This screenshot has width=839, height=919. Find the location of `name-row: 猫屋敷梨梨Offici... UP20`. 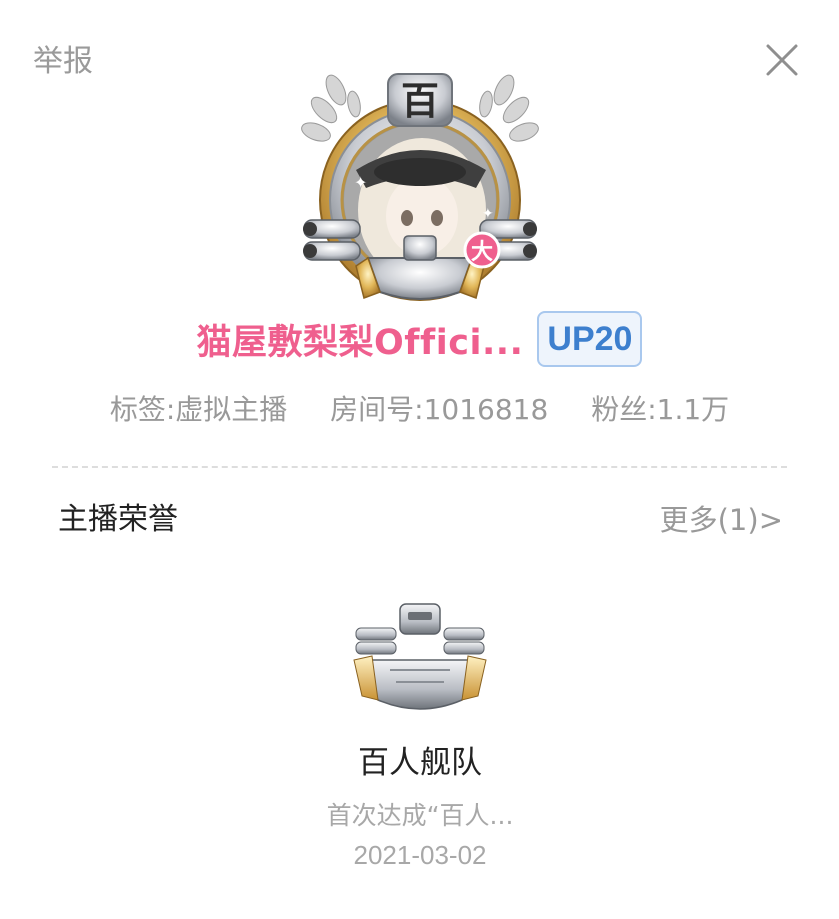

name-row: 猫屋敷梨梨Offici... UP20 is located at coordinates (419, 339).